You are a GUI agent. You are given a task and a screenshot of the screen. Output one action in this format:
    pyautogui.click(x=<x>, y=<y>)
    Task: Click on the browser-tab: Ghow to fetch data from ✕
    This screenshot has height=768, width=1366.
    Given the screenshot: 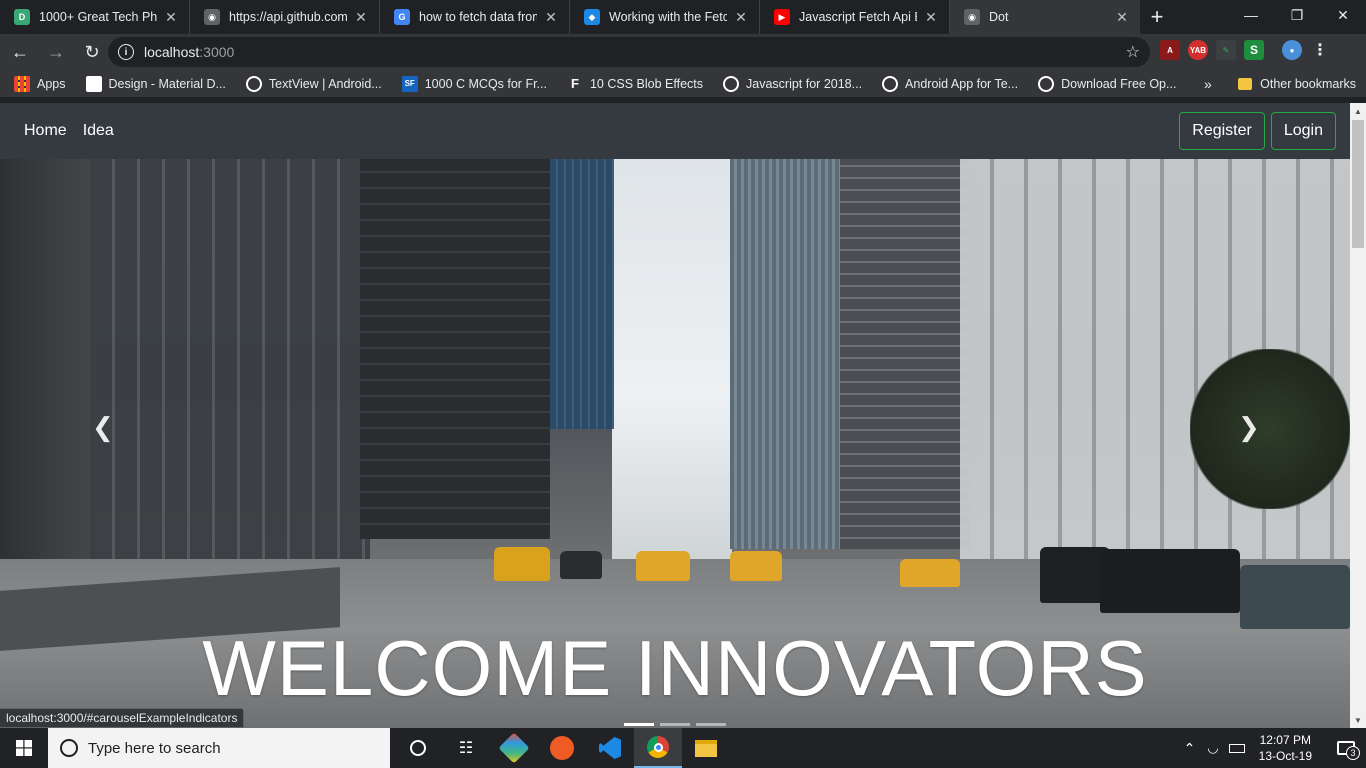 What is the action you would take?
    pyautogui.click(x=475, y=17)
    